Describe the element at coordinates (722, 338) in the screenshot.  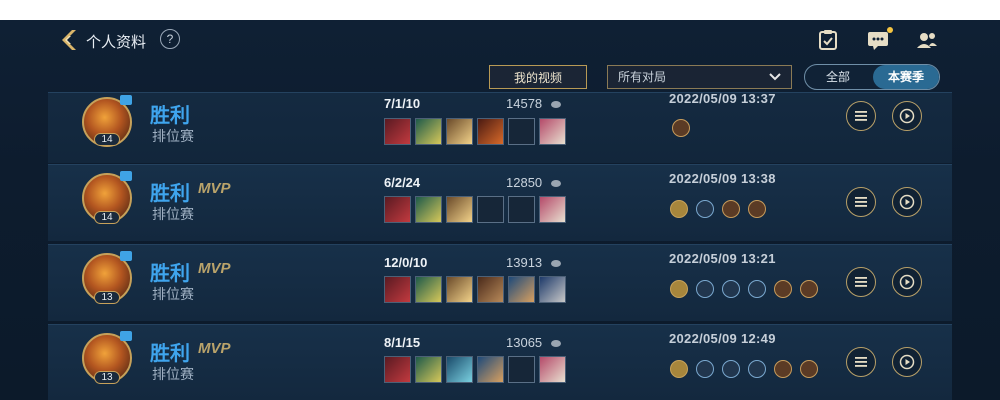
I see `match-date: 2022/05/09 12:49` at that location.